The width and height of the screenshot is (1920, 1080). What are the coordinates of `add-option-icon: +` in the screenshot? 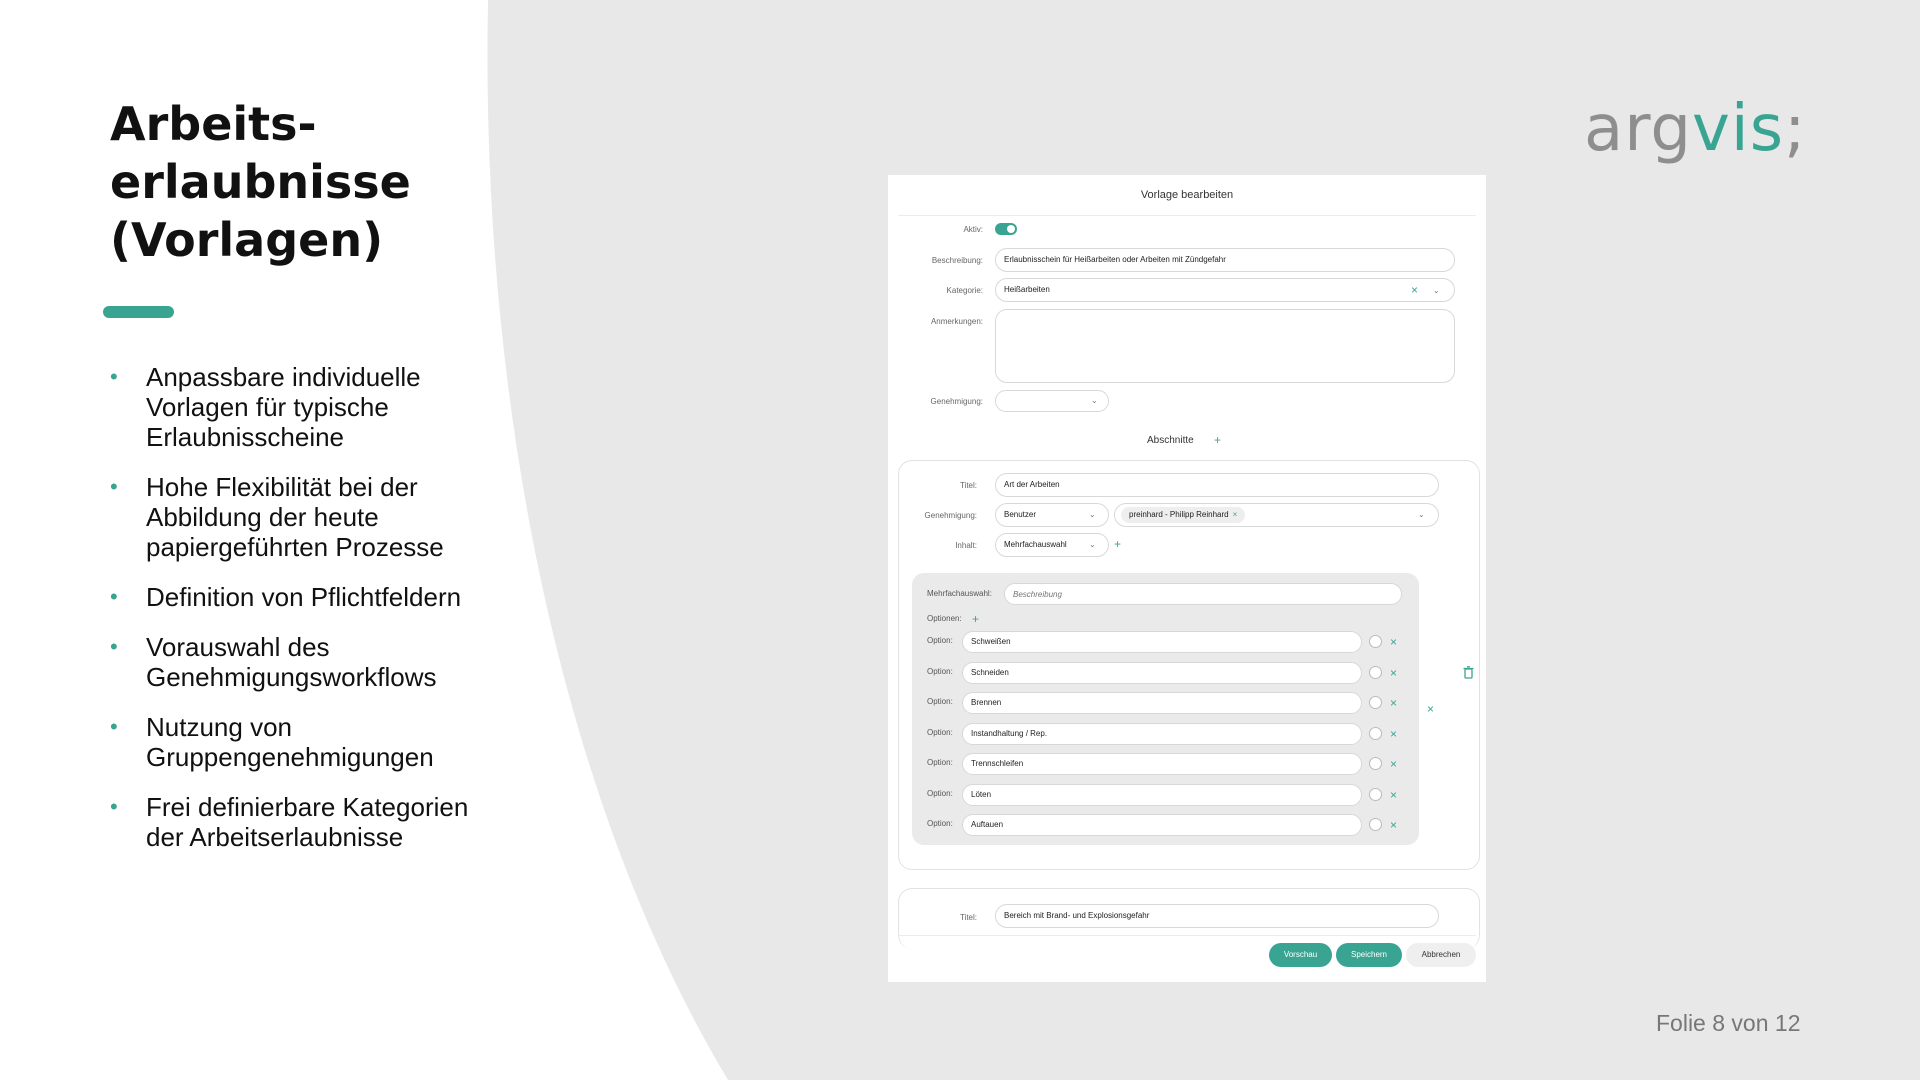 It's located at (975, 619).